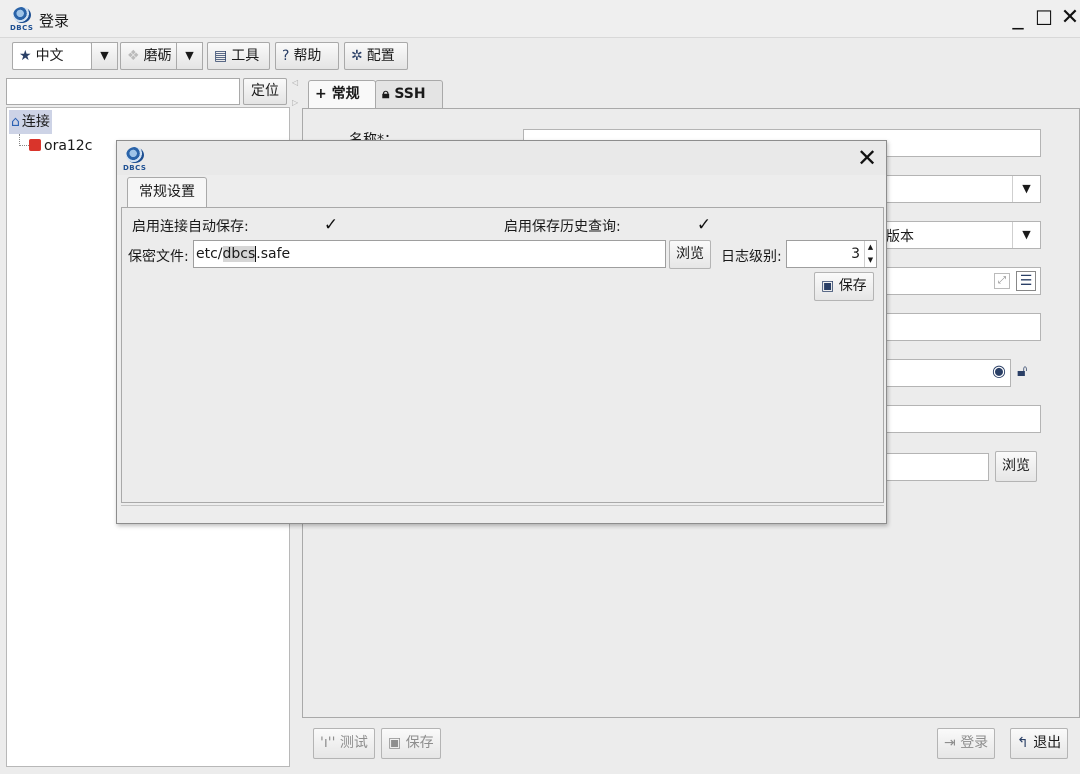 Image resolution: width=1080 pixels, height=774 pixels. I want to click on title-bar: DBCS 登录 _ ☐ ✕, so click(540, 19).